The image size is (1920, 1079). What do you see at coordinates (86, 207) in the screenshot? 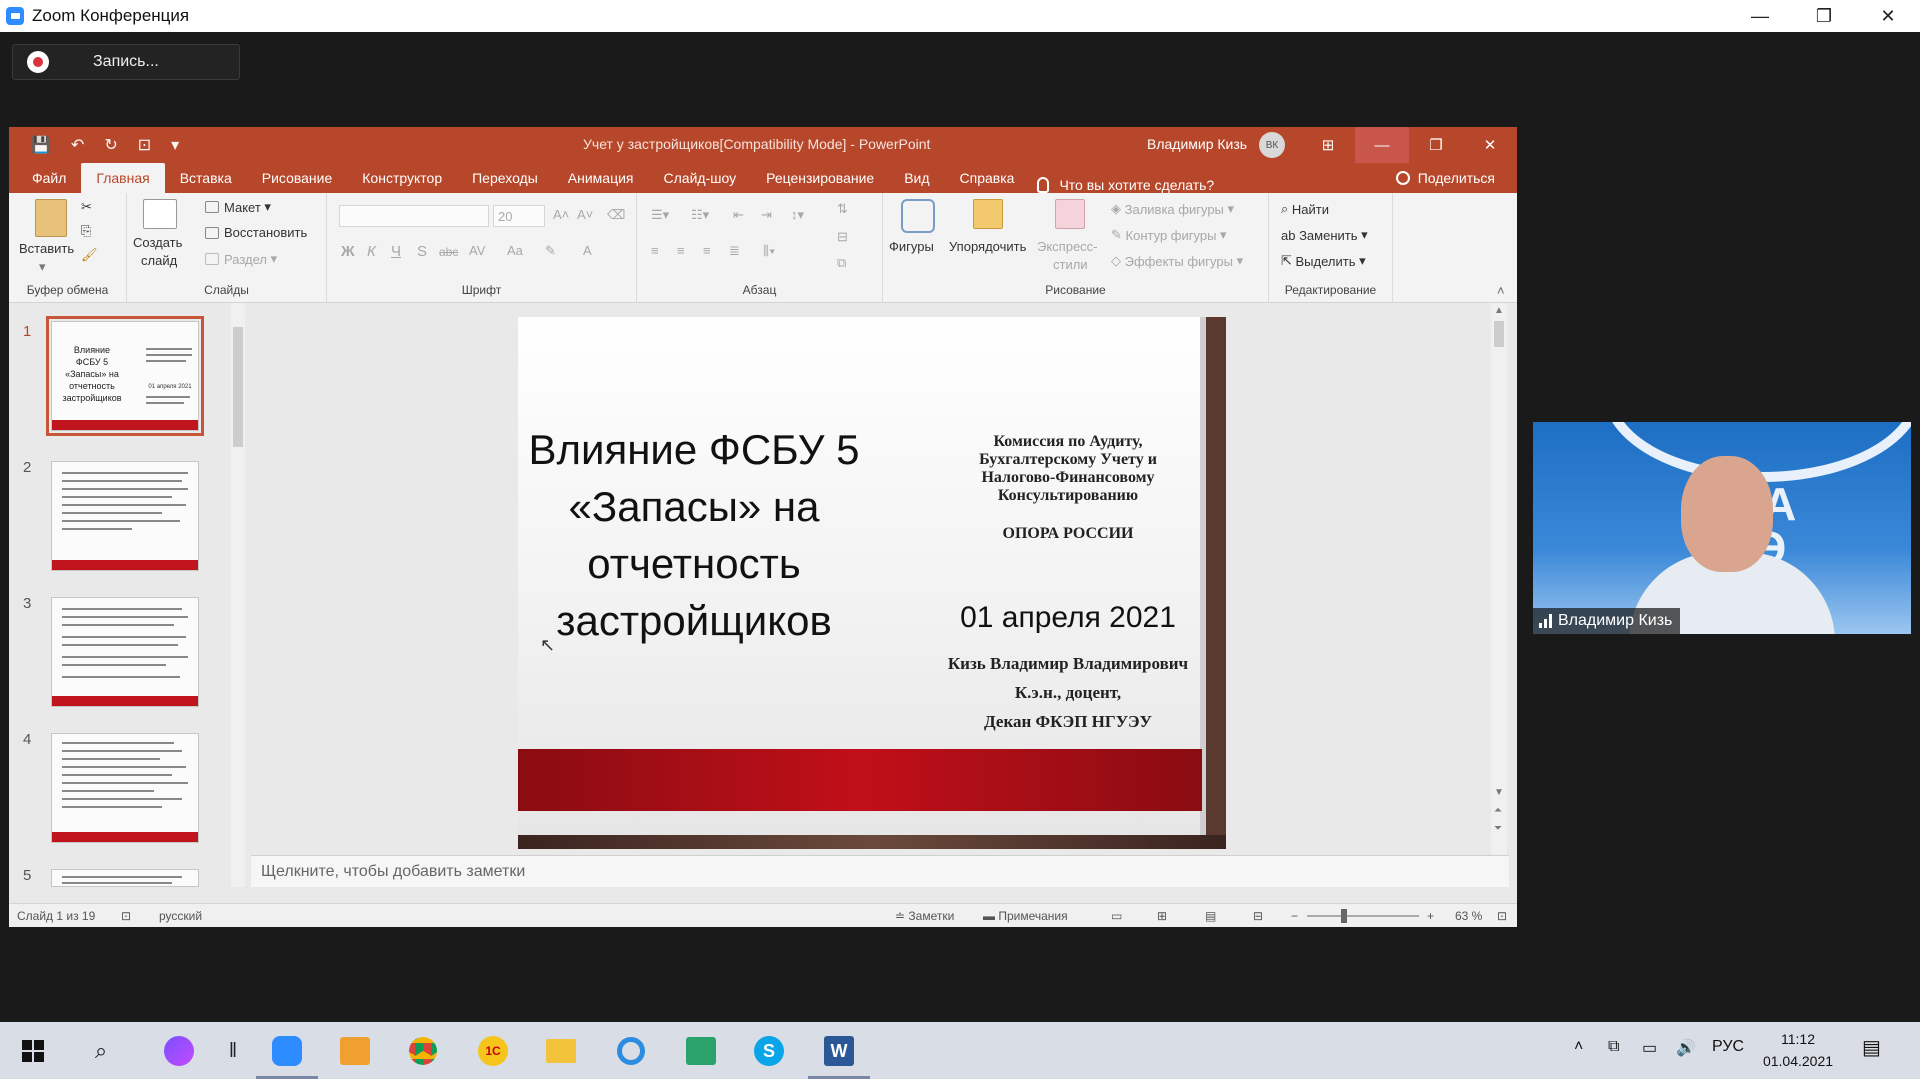
I see `cut-icon: ✂` at bounding box center [86, 207].